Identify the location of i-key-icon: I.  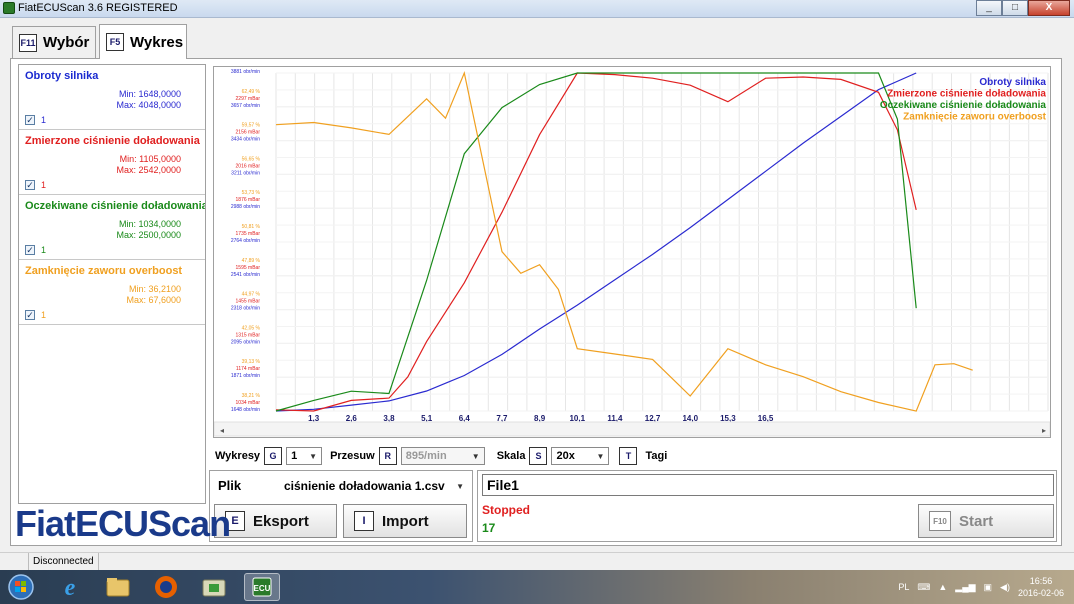
(364, 521).